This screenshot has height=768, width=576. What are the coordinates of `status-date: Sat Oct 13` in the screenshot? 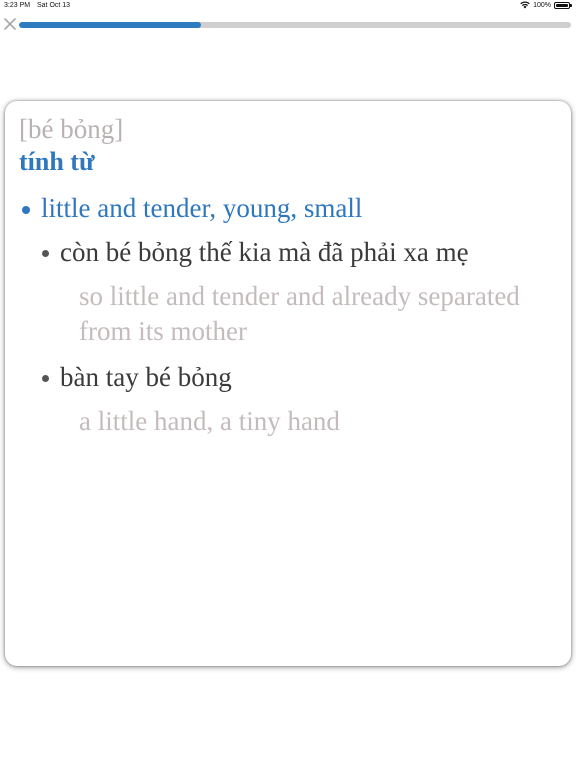 It's located at (54, 5).